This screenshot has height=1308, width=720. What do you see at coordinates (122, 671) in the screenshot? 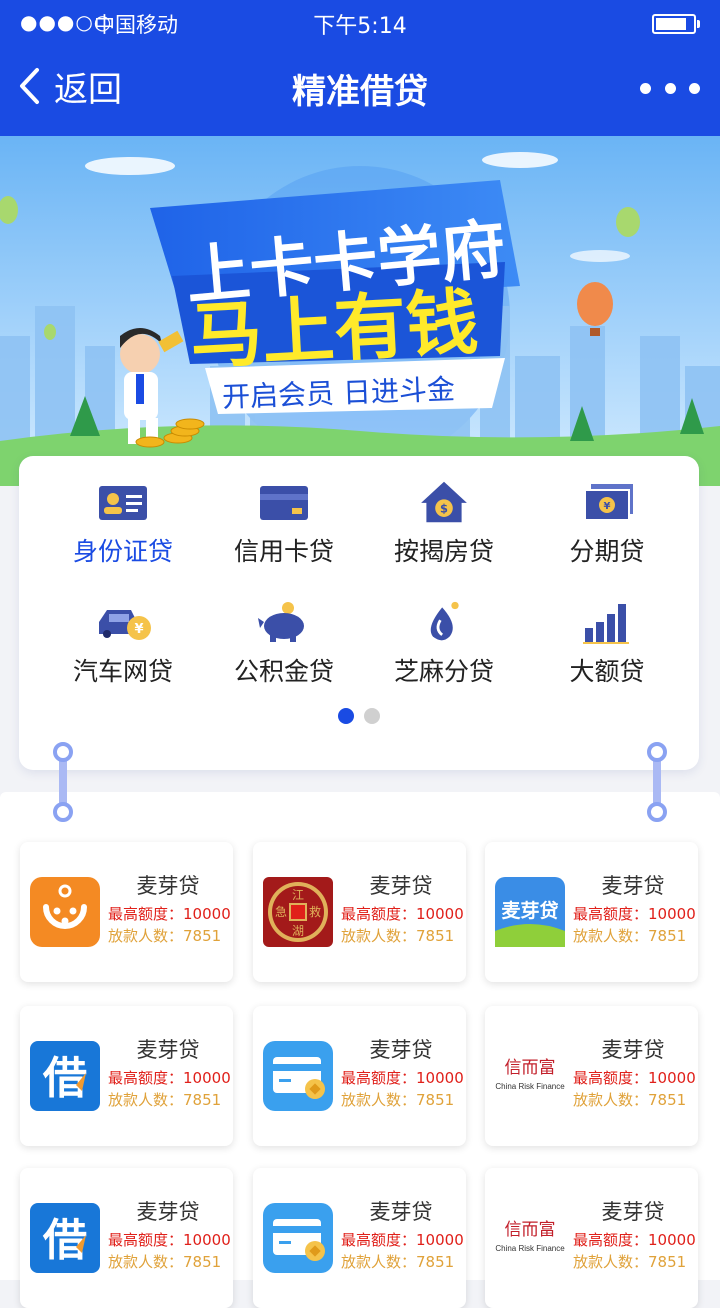
I see `category-label: 汽车网贷` at bounding box center [122, 671].